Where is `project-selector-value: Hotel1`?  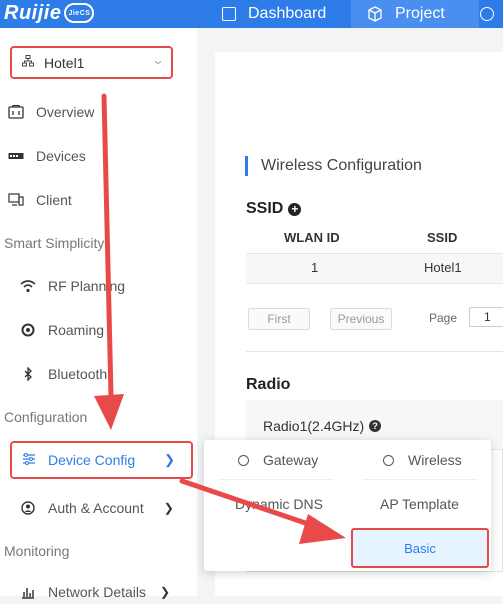
project-selector-value: Hotel1 is located at coordinates (64, 62).